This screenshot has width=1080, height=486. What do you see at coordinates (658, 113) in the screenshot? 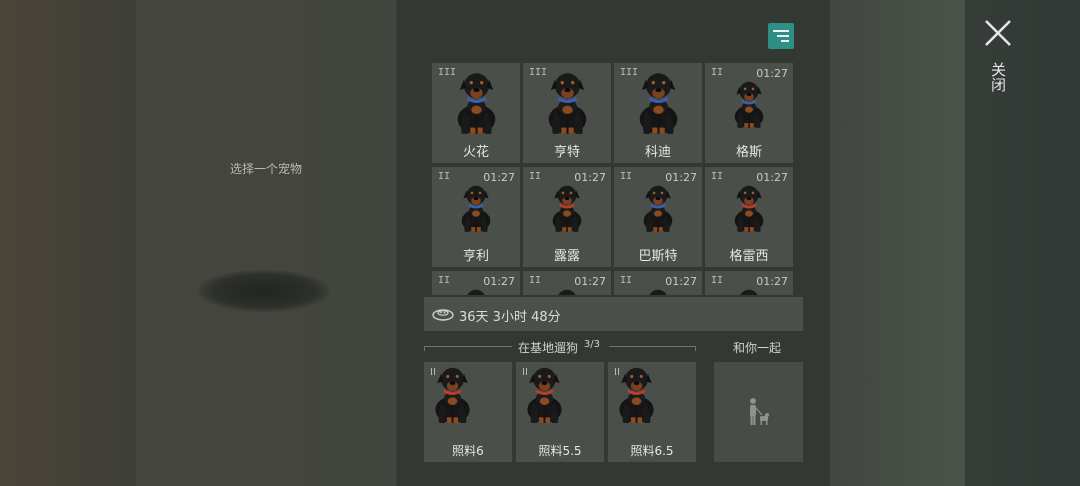
I see `pet-card: III 科迪` at bounding box center [658, 113].